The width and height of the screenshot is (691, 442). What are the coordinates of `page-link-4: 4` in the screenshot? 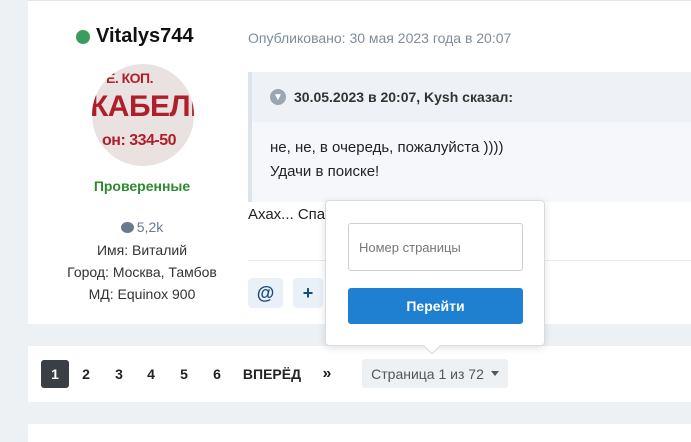 It's located at (151, 374).